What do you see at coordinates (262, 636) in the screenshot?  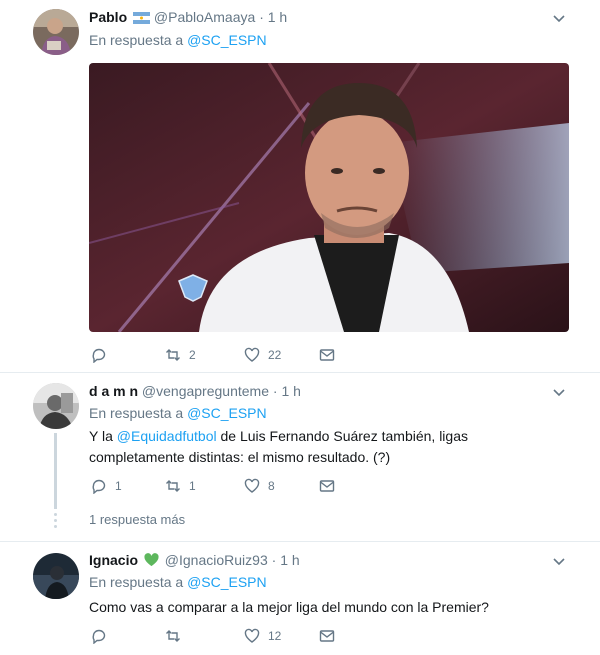 I see `like-button: 12` at bounding box center [262, 636].